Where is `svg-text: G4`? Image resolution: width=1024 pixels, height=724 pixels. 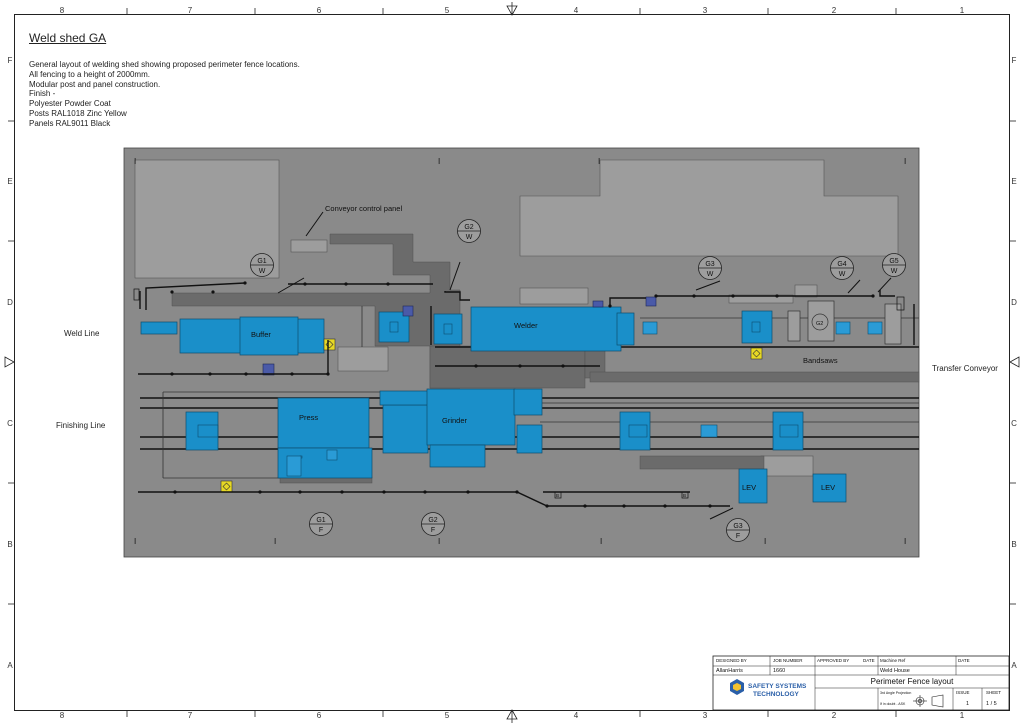
svg-text: G4 is located at coordinates (841, 264).